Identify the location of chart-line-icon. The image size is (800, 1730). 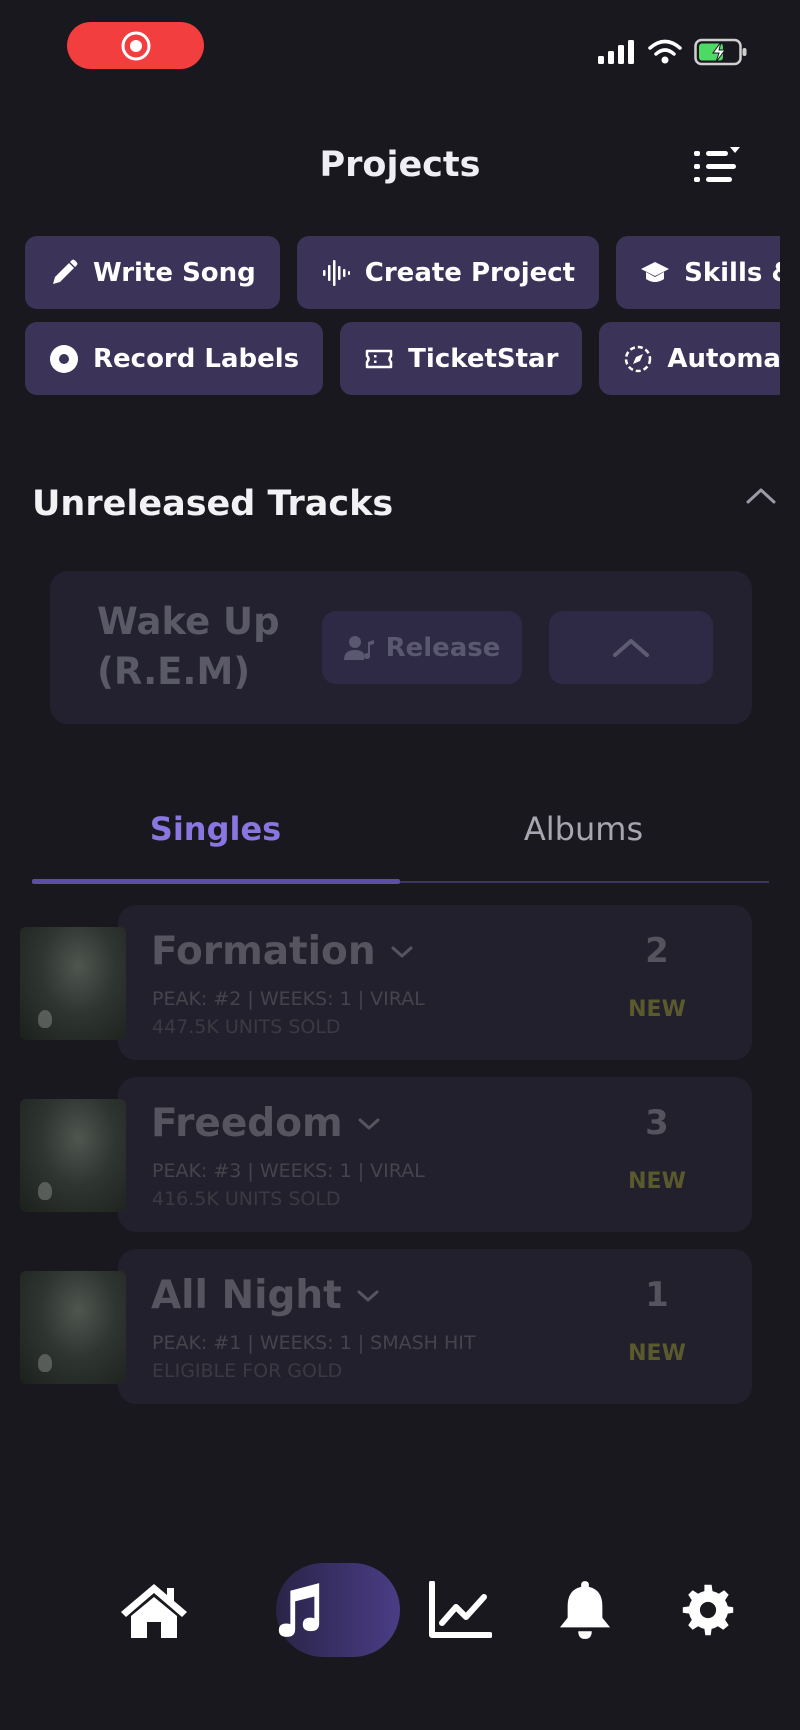
(460, 1609).